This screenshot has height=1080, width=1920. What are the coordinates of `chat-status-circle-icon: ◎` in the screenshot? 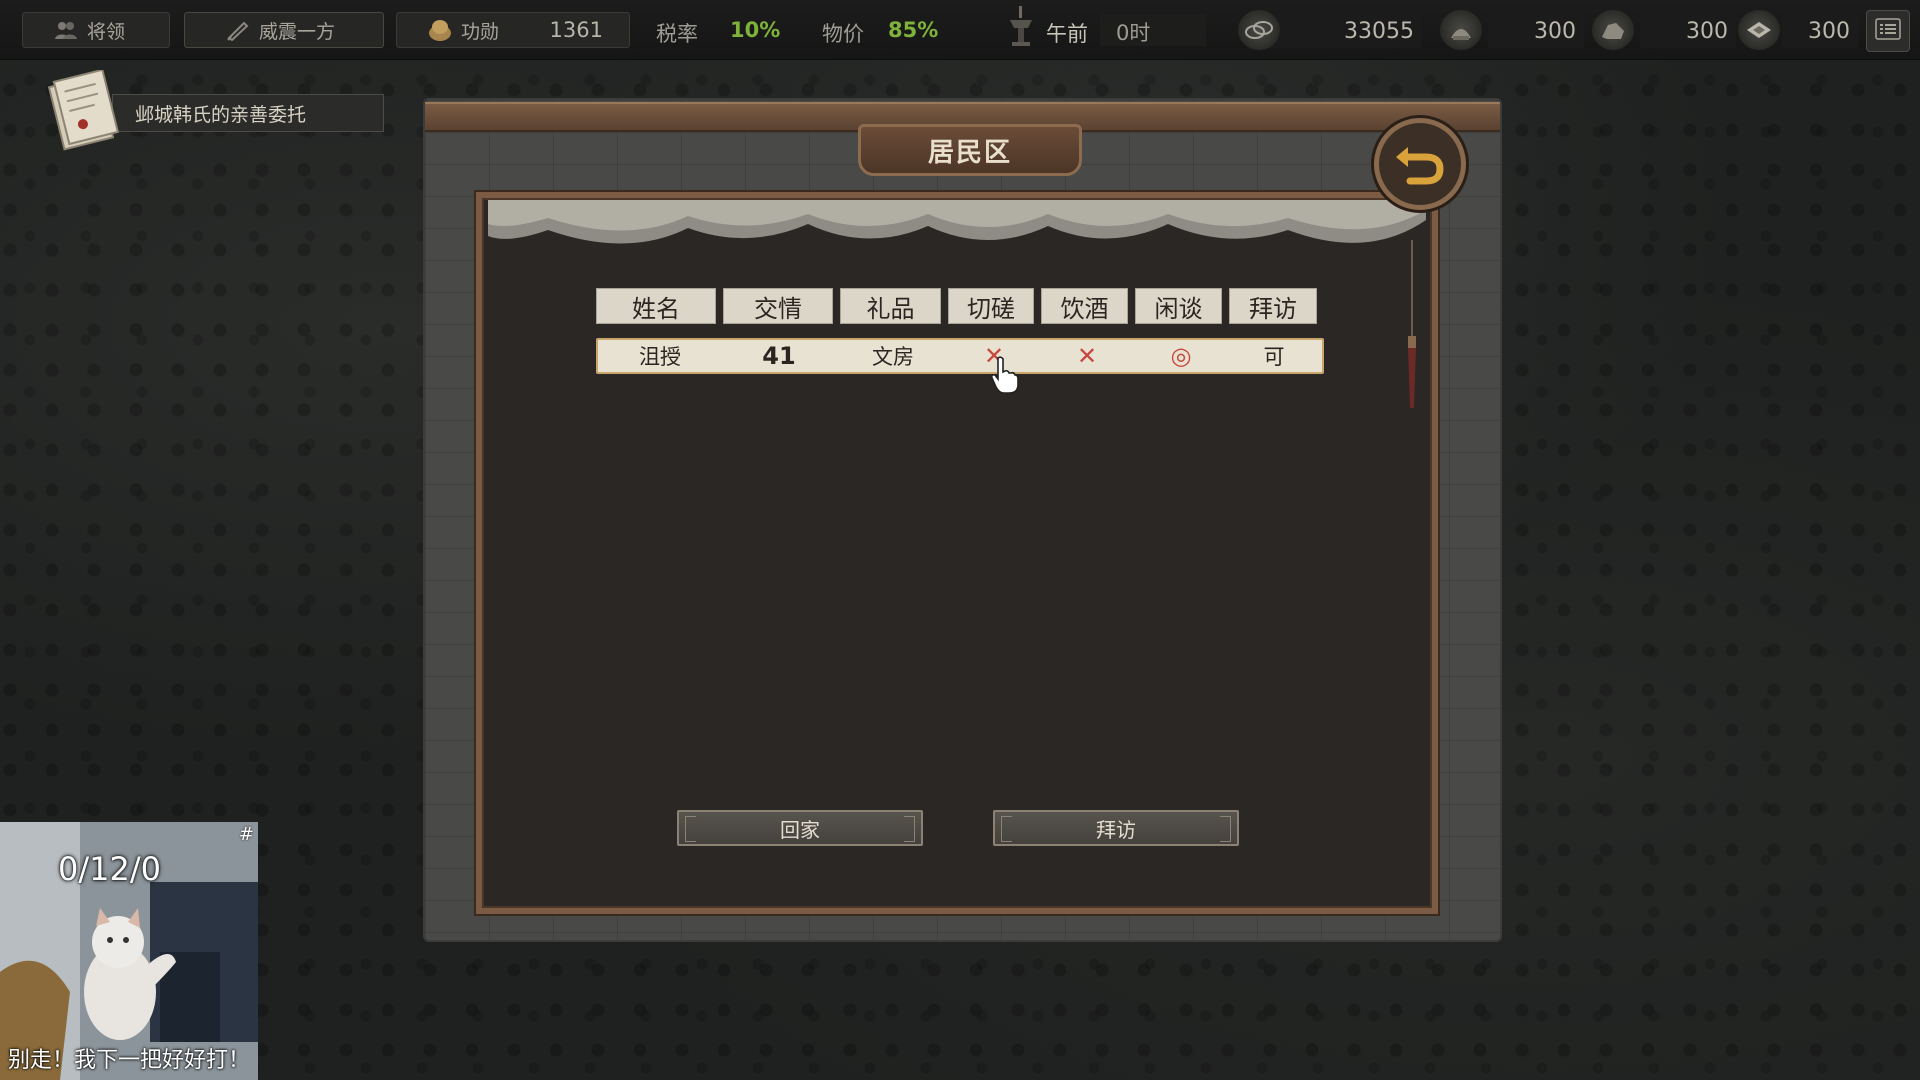 It's located at (1181, 356).